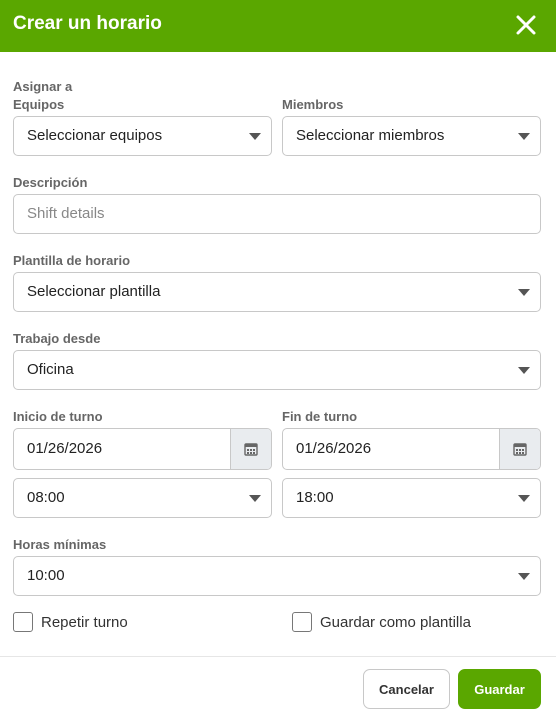 Image resolution: width=556 pixels, height=716 pixels. What do you see at coordinates (142, 449) in the screenshot?
I see `shift-start-date-input: 01/26/2026` at bounding box center [142, 449].